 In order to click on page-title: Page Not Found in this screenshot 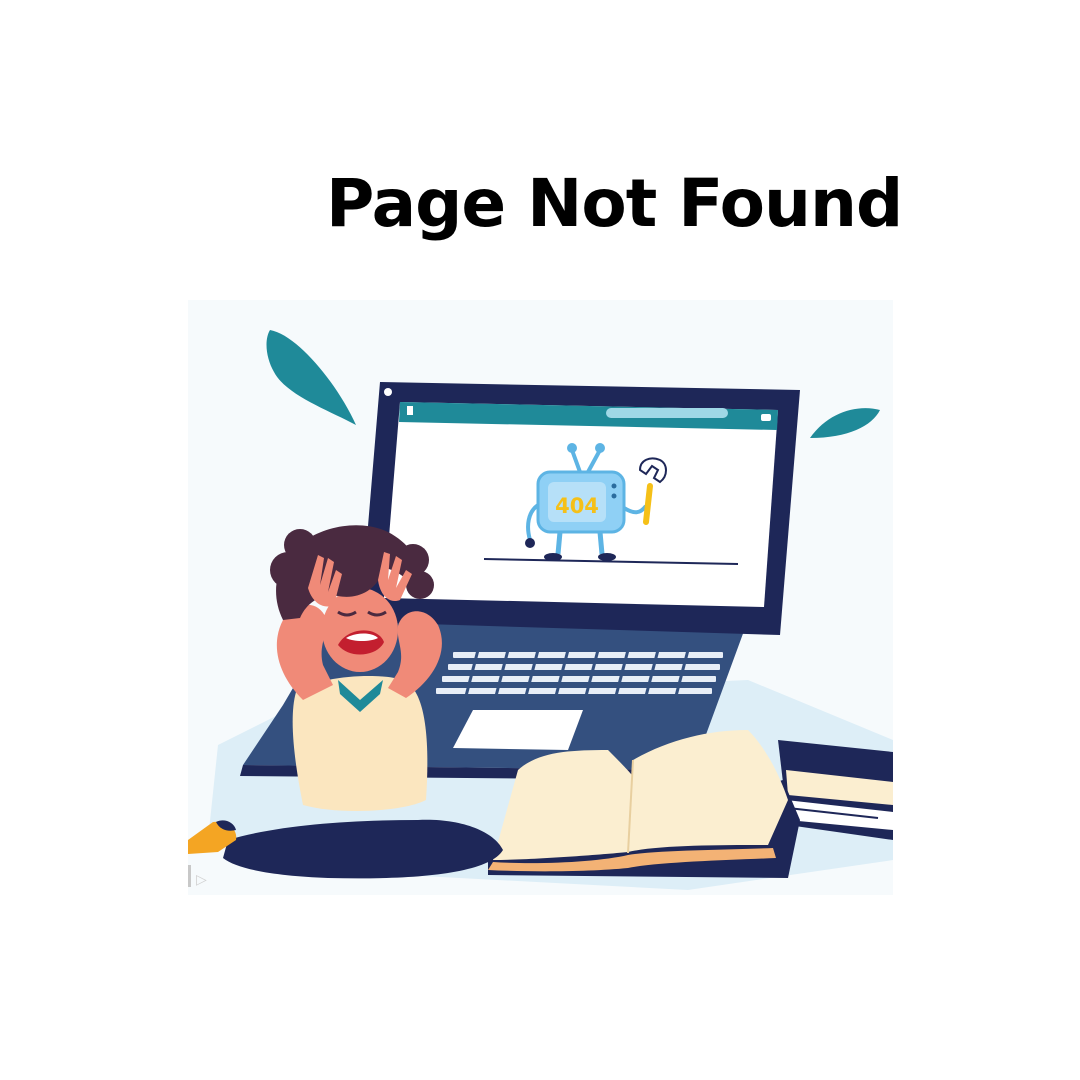, I will do `click(614, 203)`.